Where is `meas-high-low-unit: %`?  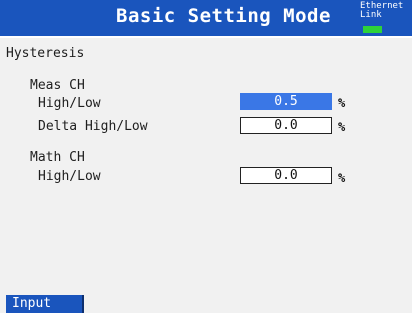 meas-high-low-unit: % is located at coordinates (342, 103).